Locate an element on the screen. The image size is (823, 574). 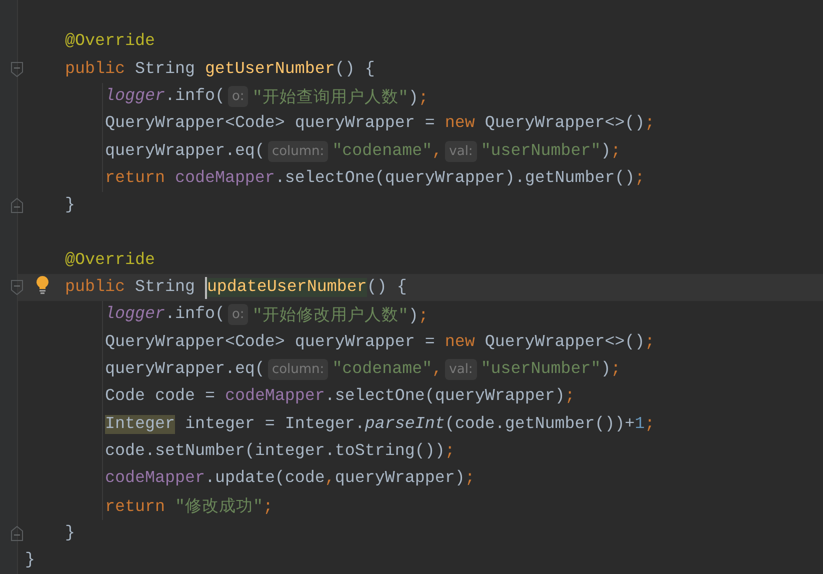
code-text: return "修改成功"; is located at coordinates (189, 506).